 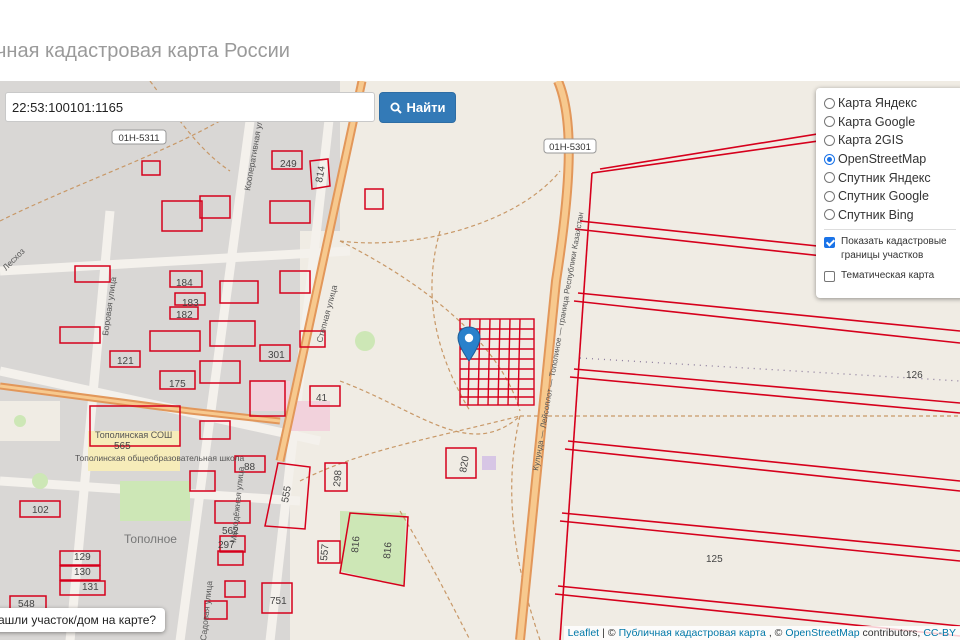 What do you see at coordinates (325, 552) in the screenshot?
I see `svg-text: 557` at bounding box center [325, 552].